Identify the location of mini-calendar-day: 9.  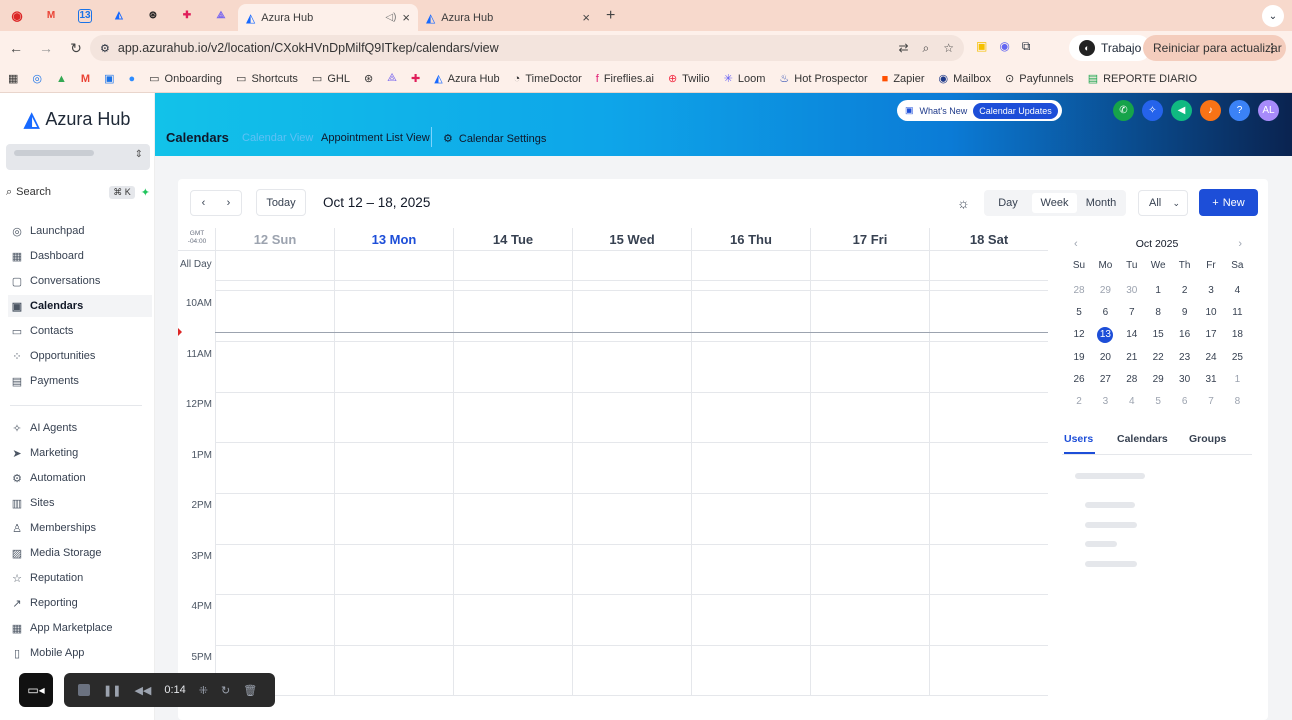
(1185, 313).